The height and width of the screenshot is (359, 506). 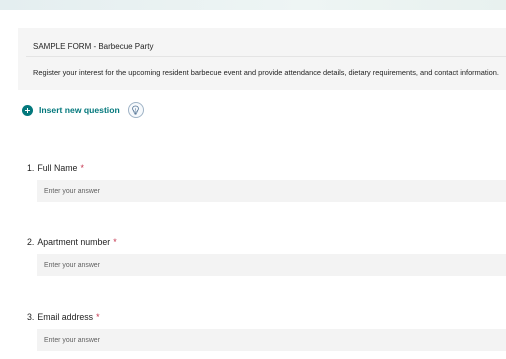 I want to click on question-number: 2., so click(x=31, y=242).